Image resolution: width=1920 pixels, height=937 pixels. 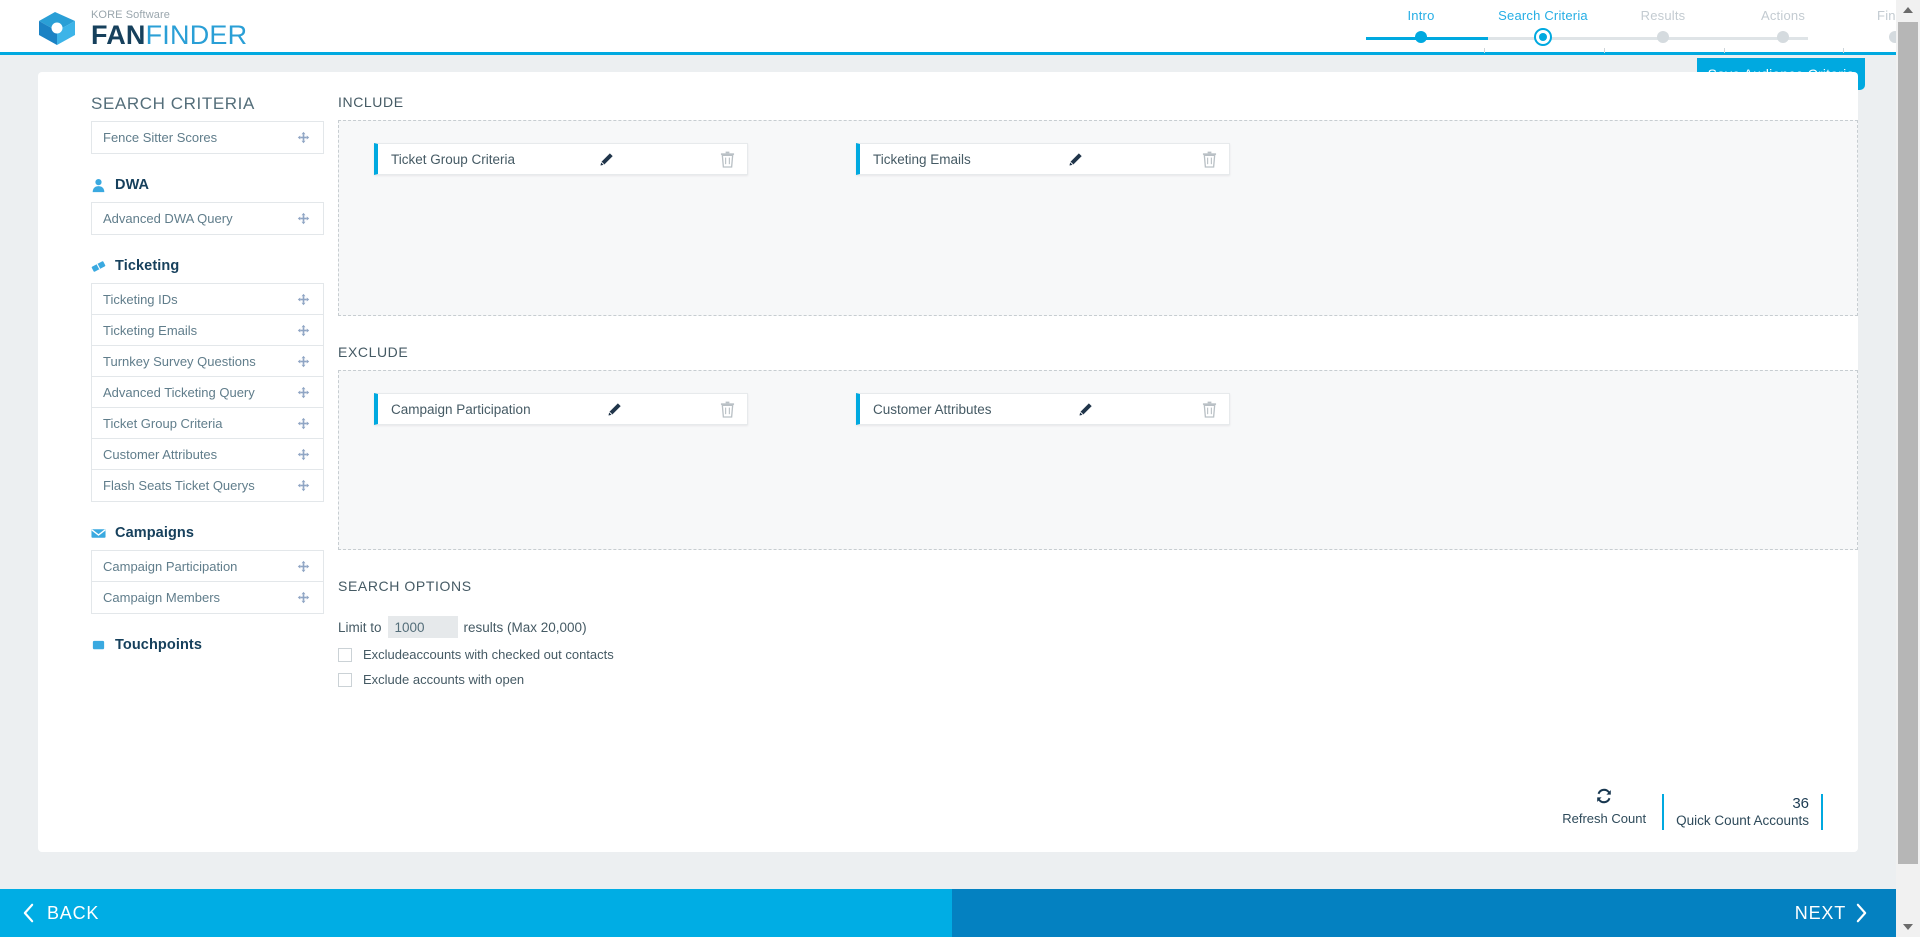 What do you see at coordinates (179, 485) in the screenshot?
I see `sidebar-item-label: Flash Seats Ticket Querys` at bounding box center [179, 485].